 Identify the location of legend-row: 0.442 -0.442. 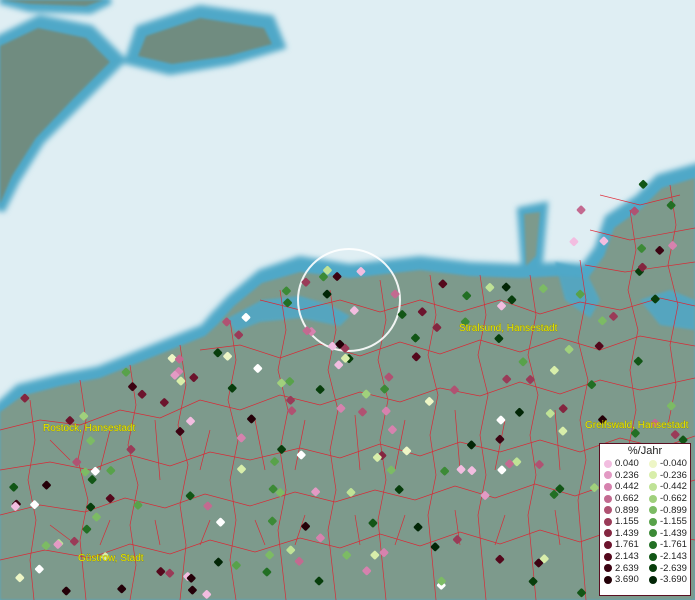
(645, 487).